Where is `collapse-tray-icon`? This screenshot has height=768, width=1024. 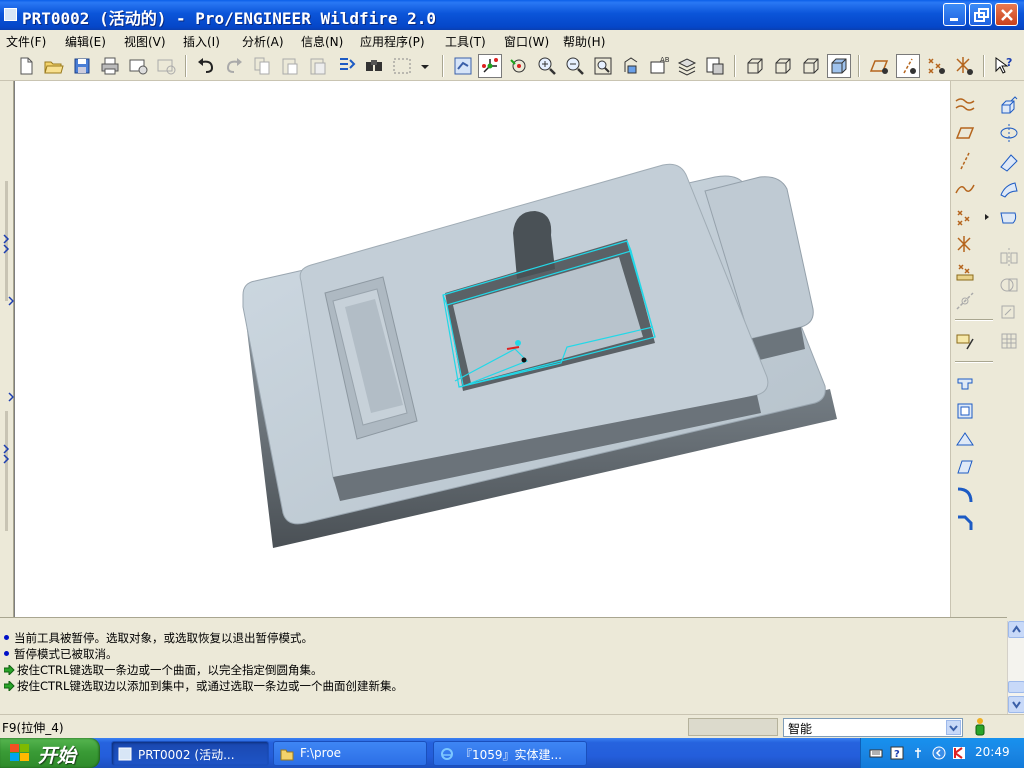 collapse-tray-icon is located at coordinates (939, 753).